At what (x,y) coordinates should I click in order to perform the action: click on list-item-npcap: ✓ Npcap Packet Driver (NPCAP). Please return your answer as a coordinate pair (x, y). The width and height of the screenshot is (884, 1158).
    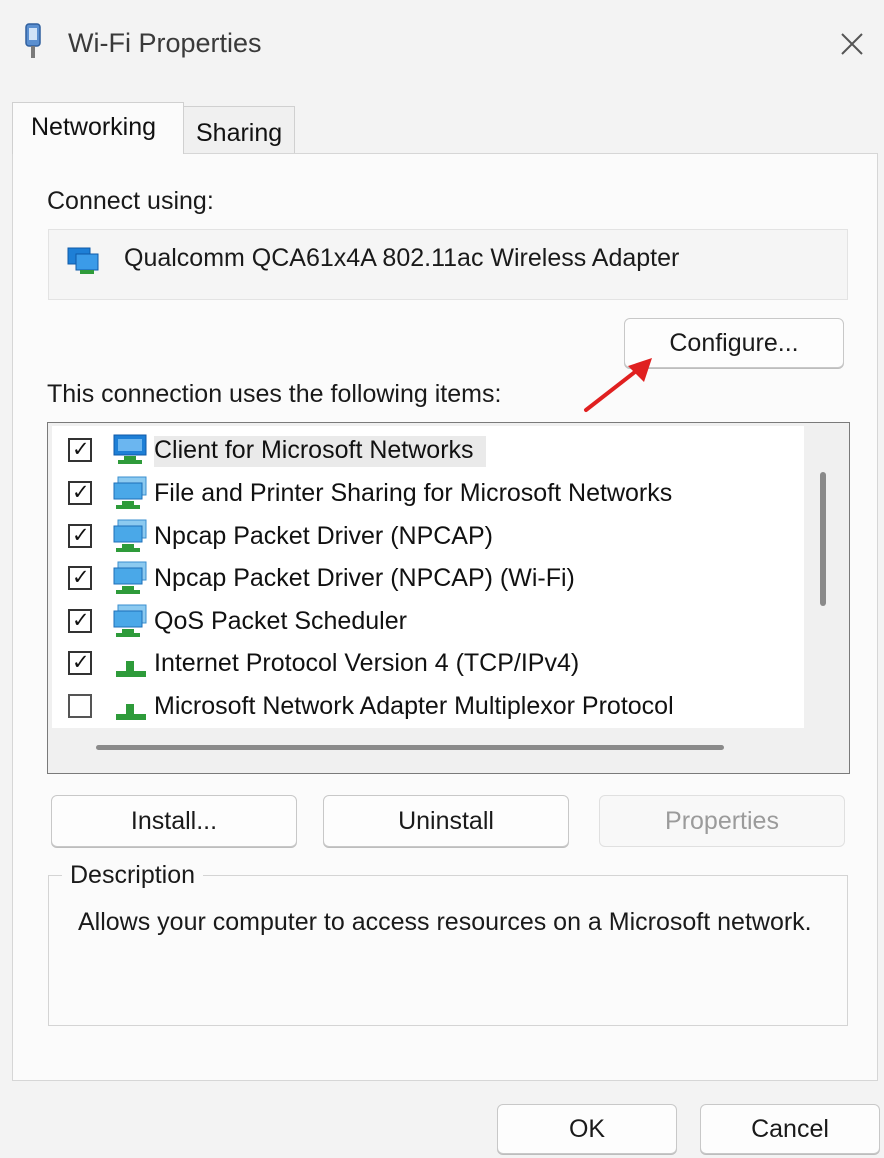
    Looking at the image, I should click on (430, 536).